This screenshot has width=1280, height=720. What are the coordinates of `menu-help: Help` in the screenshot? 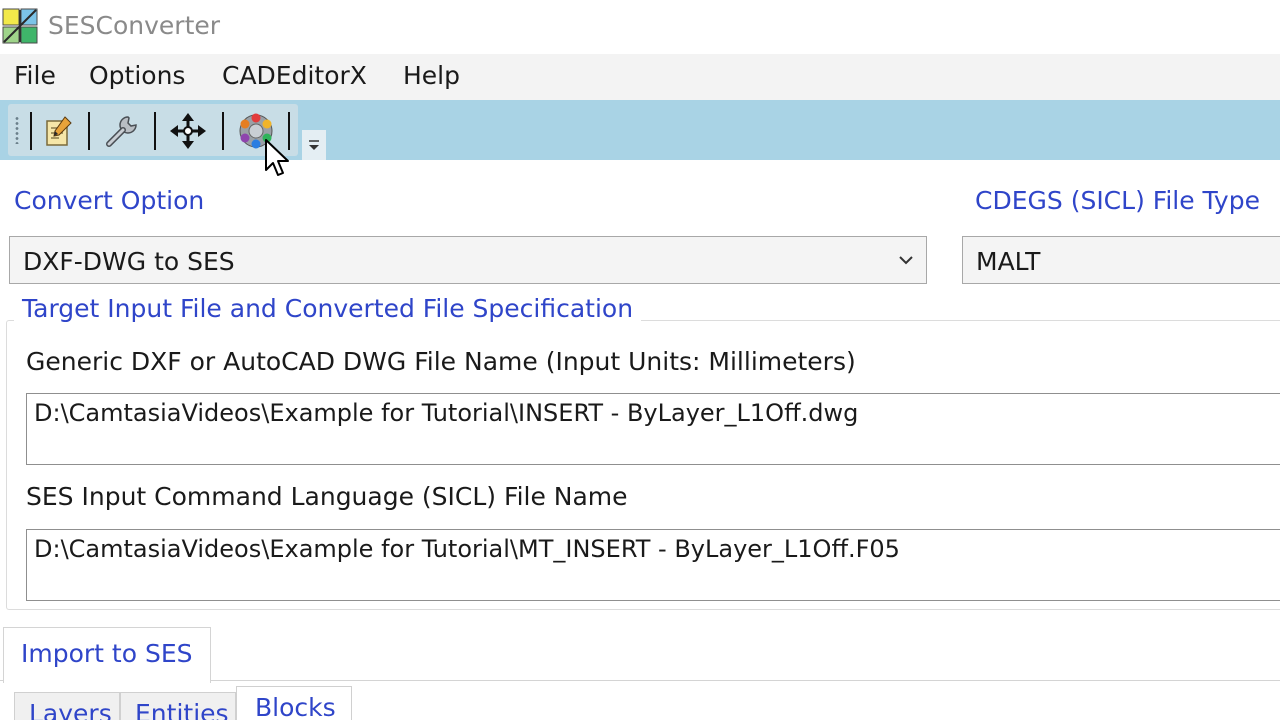 It's located at (431, 75).